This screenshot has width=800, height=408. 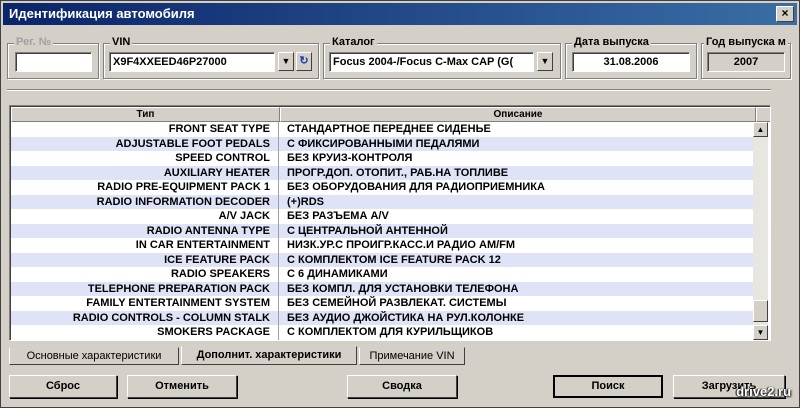 What do you see at coordinates (269, 355) in the screenshot?
I see `tab-additional-characteristics: Дополнит. характеристики` at bounding box center [269, 355].